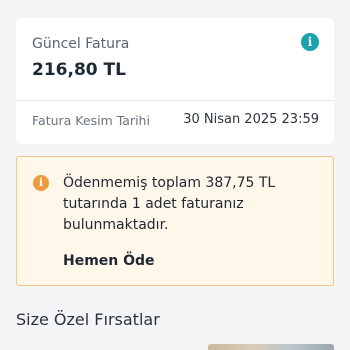 The width and height of the screenshot is (350, 350). Describe the element at coordinates (310, 42) in the screenshot. I see `info-icon: i` at that location.